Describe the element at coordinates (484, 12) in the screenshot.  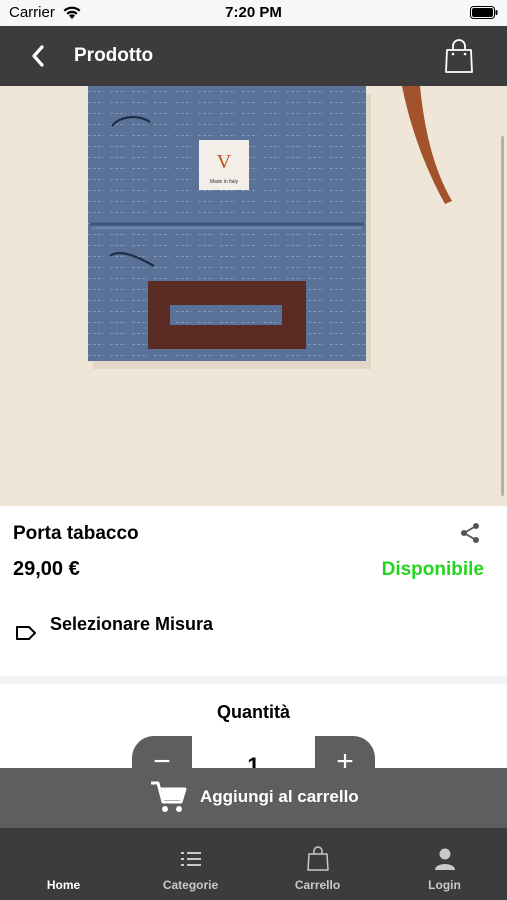
I see `battery-icon` at that location.